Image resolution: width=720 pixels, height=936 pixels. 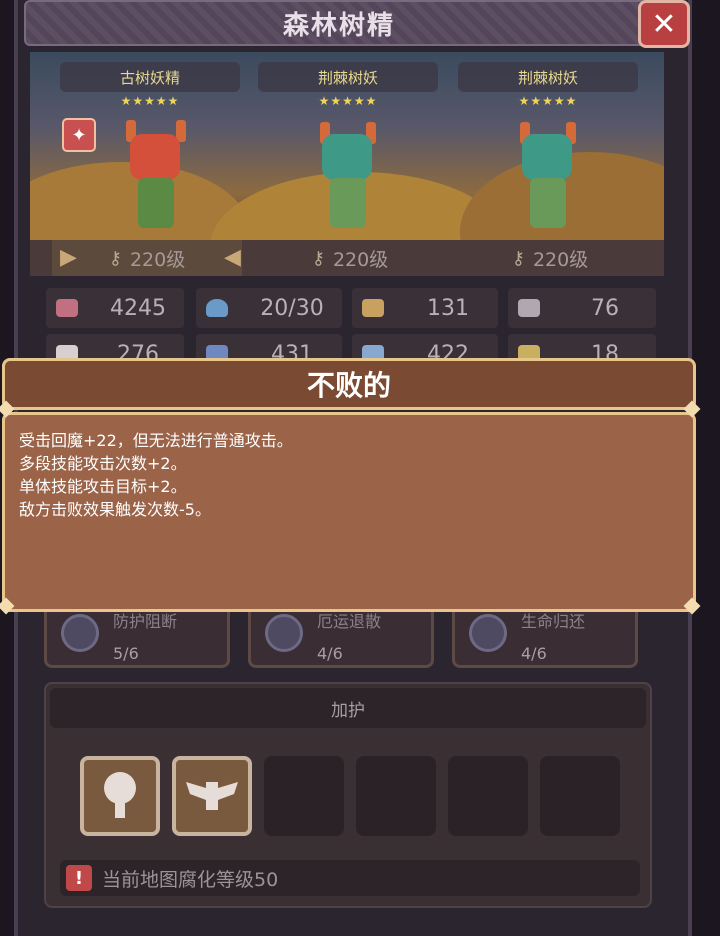 What do you see at coordinates (284, 633) in the screenshot?
I see `ward-skill-icon` at bounding box center [284, 633].